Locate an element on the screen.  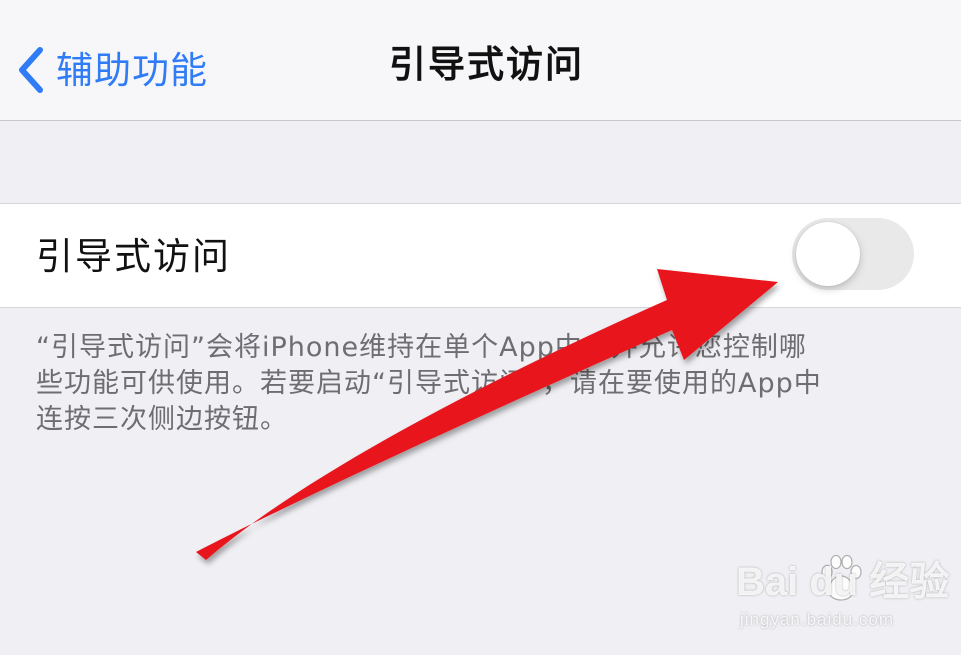
description-line: 连按三次侧边按钮。 is located at coordinates (162, 419).